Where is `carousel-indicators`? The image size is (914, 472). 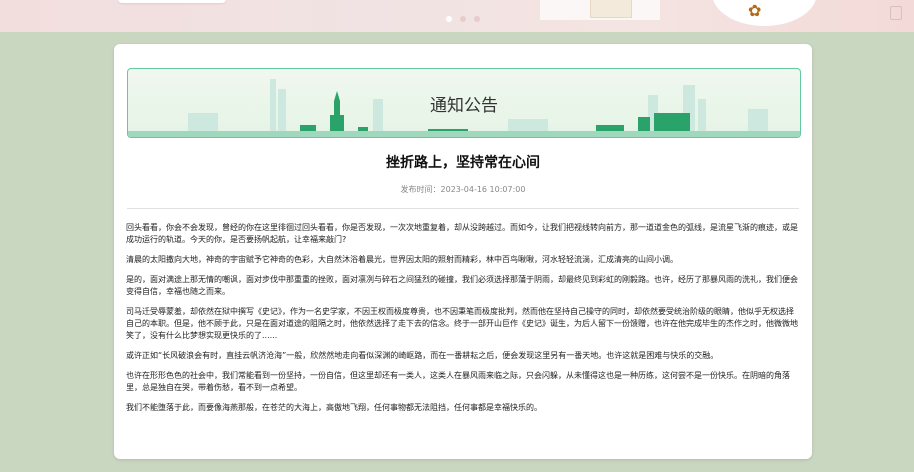
carousel-indicators is located at coordinates (463, 19).